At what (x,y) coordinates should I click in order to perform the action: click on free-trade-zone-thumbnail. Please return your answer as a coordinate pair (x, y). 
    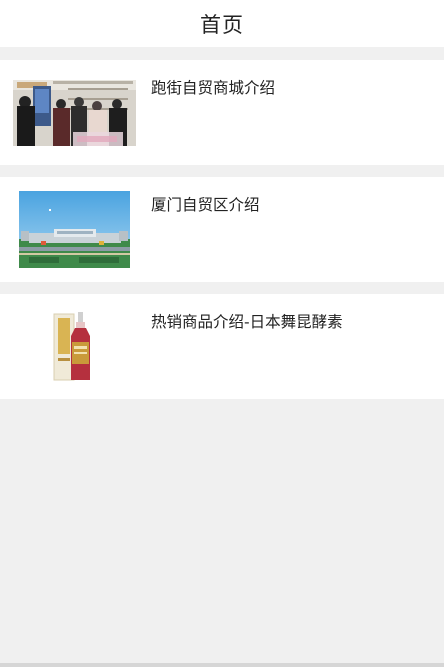
    Looking at the image, I should click on (74, 229).